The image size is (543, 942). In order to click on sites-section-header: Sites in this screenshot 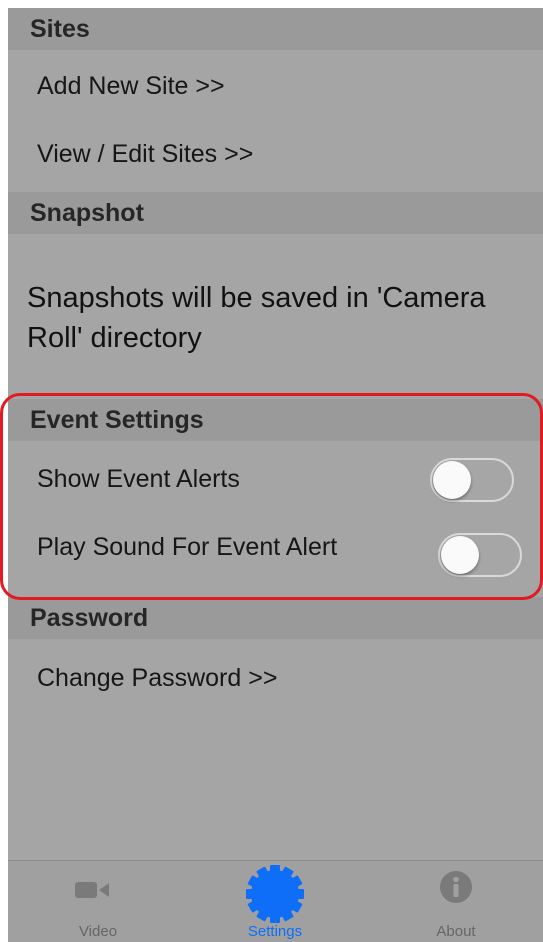, I will do `click(275, 29)`.